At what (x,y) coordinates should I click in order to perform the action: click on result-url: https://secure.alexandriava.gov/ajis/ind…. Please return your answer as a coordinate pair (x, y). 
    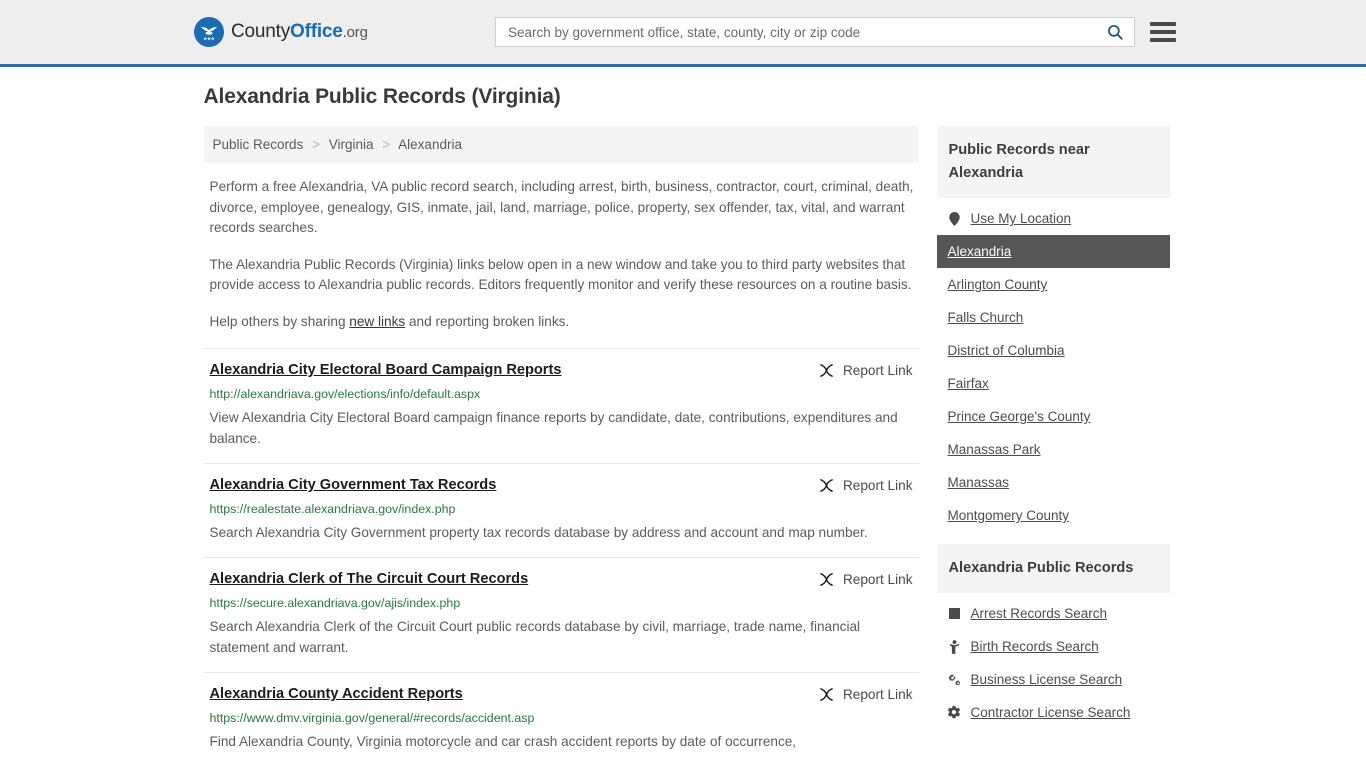
    Looking at the image, I should click on (335, 603).